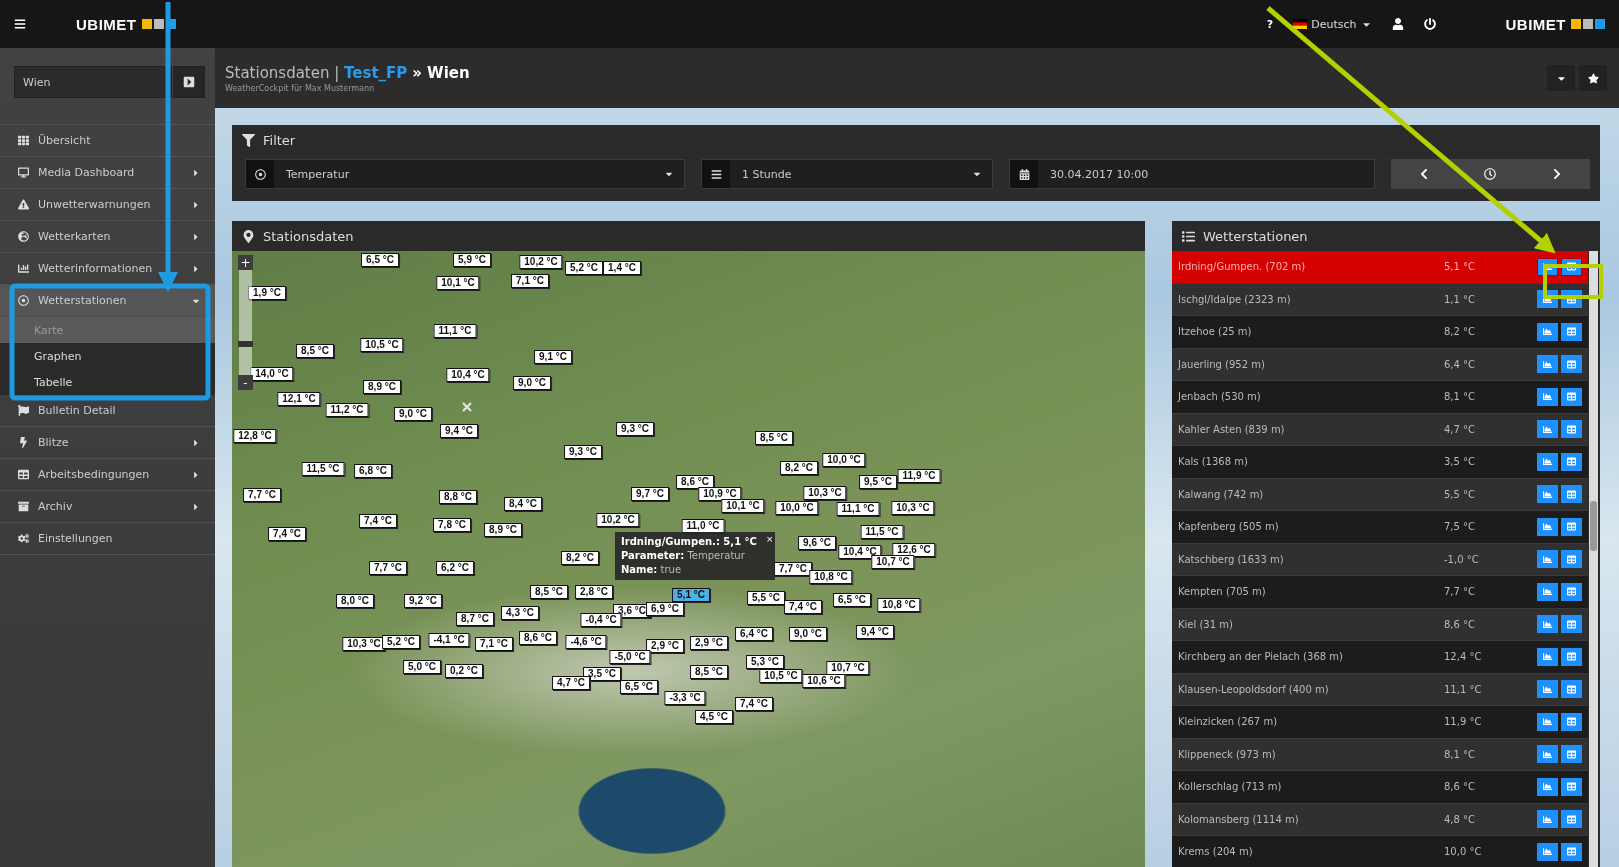 This screenshot has height=867, width=1619. What do you see at coordinates (455, 568) in the screenshot?
I see `temperature-marker: 6,2 °C` at bounding box center [455, 568].